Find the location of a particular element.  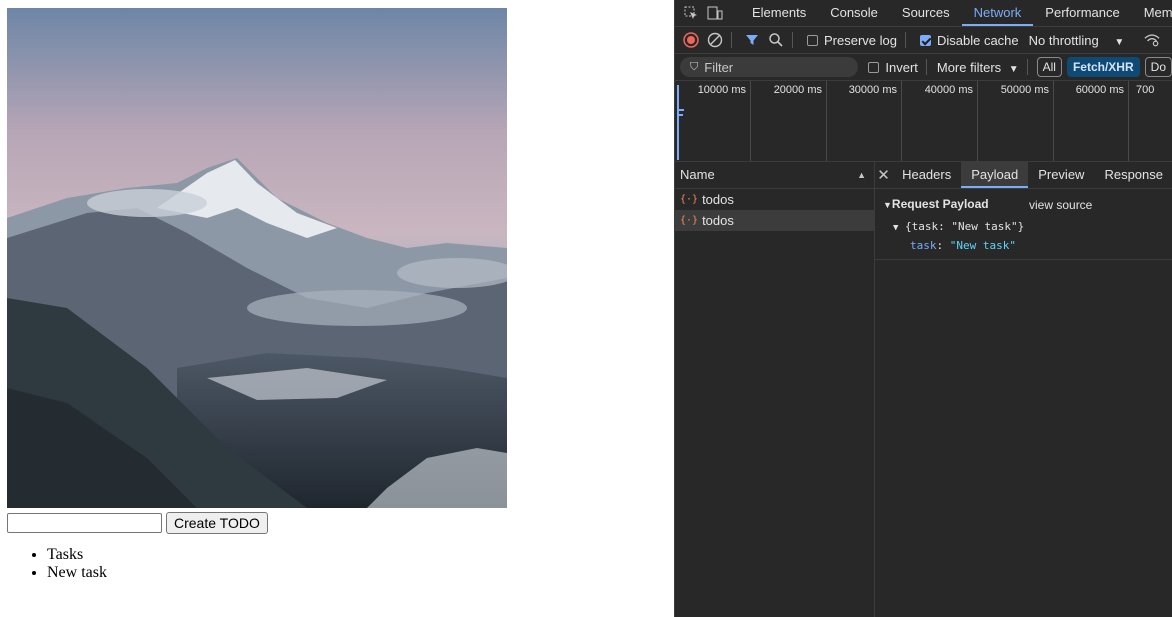

invert-checkbox: Invert is located at coordinates (893, 67).